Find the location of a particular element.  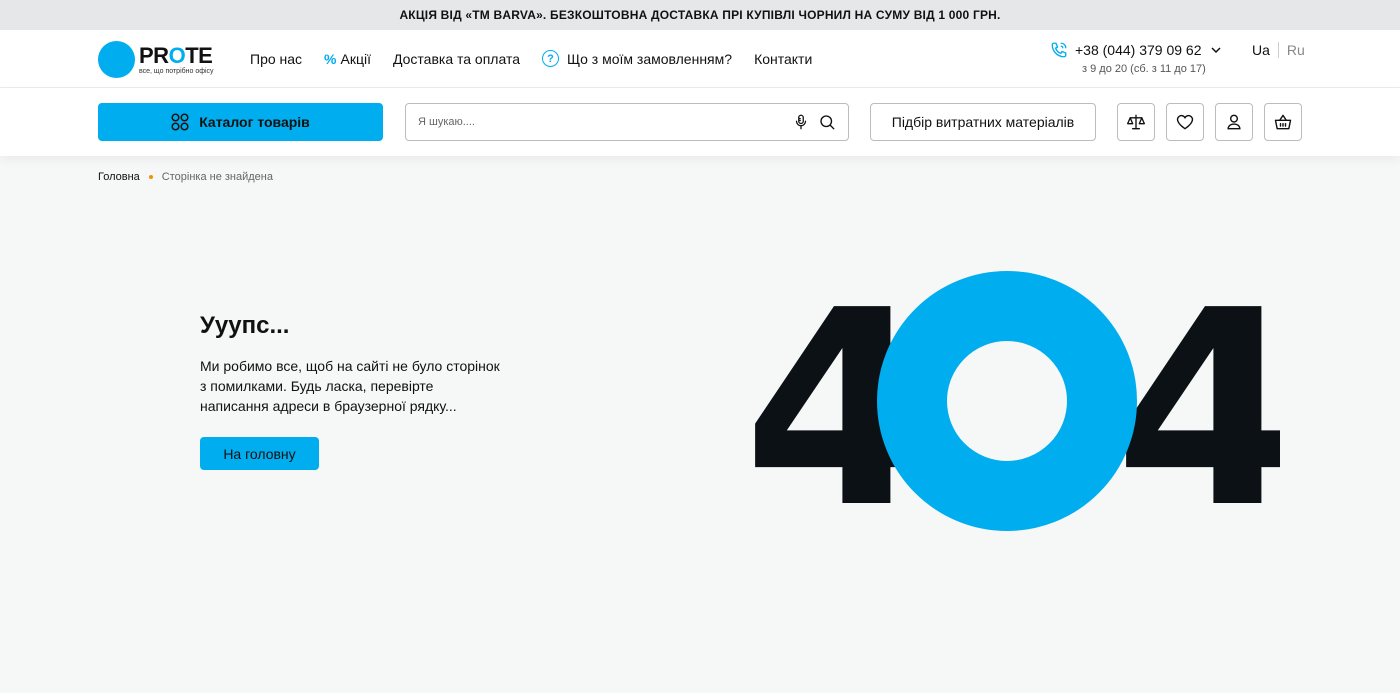

account-button is located at coordinates (1234, 122).